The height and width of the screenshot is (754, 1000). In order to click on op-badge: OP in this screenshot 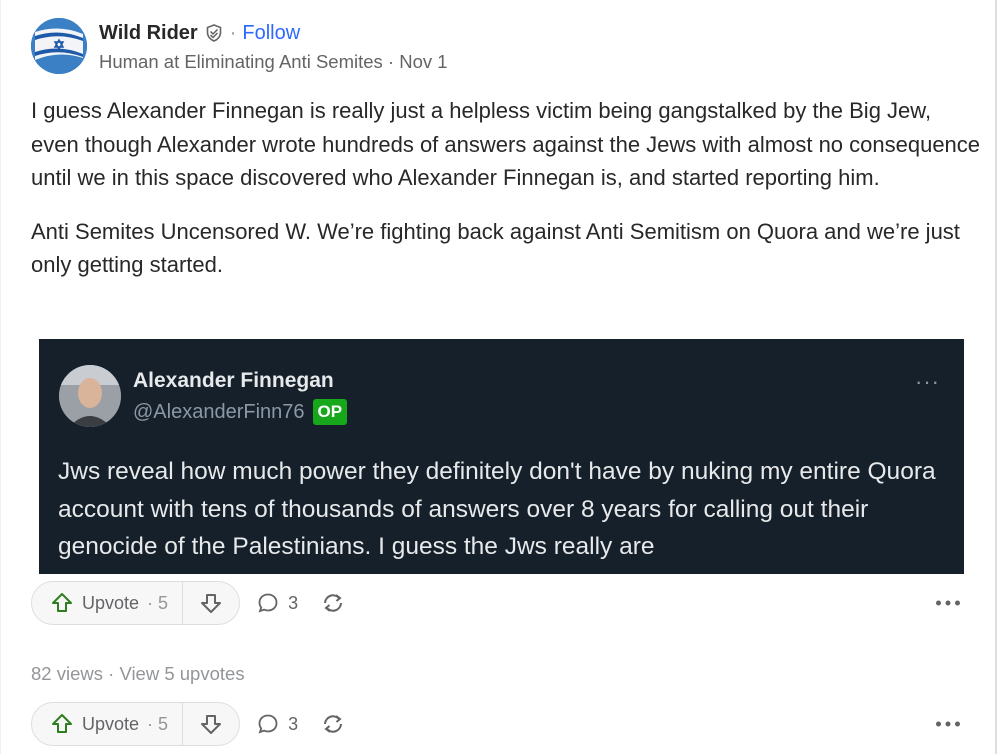, I will do `click(330, 412)`.